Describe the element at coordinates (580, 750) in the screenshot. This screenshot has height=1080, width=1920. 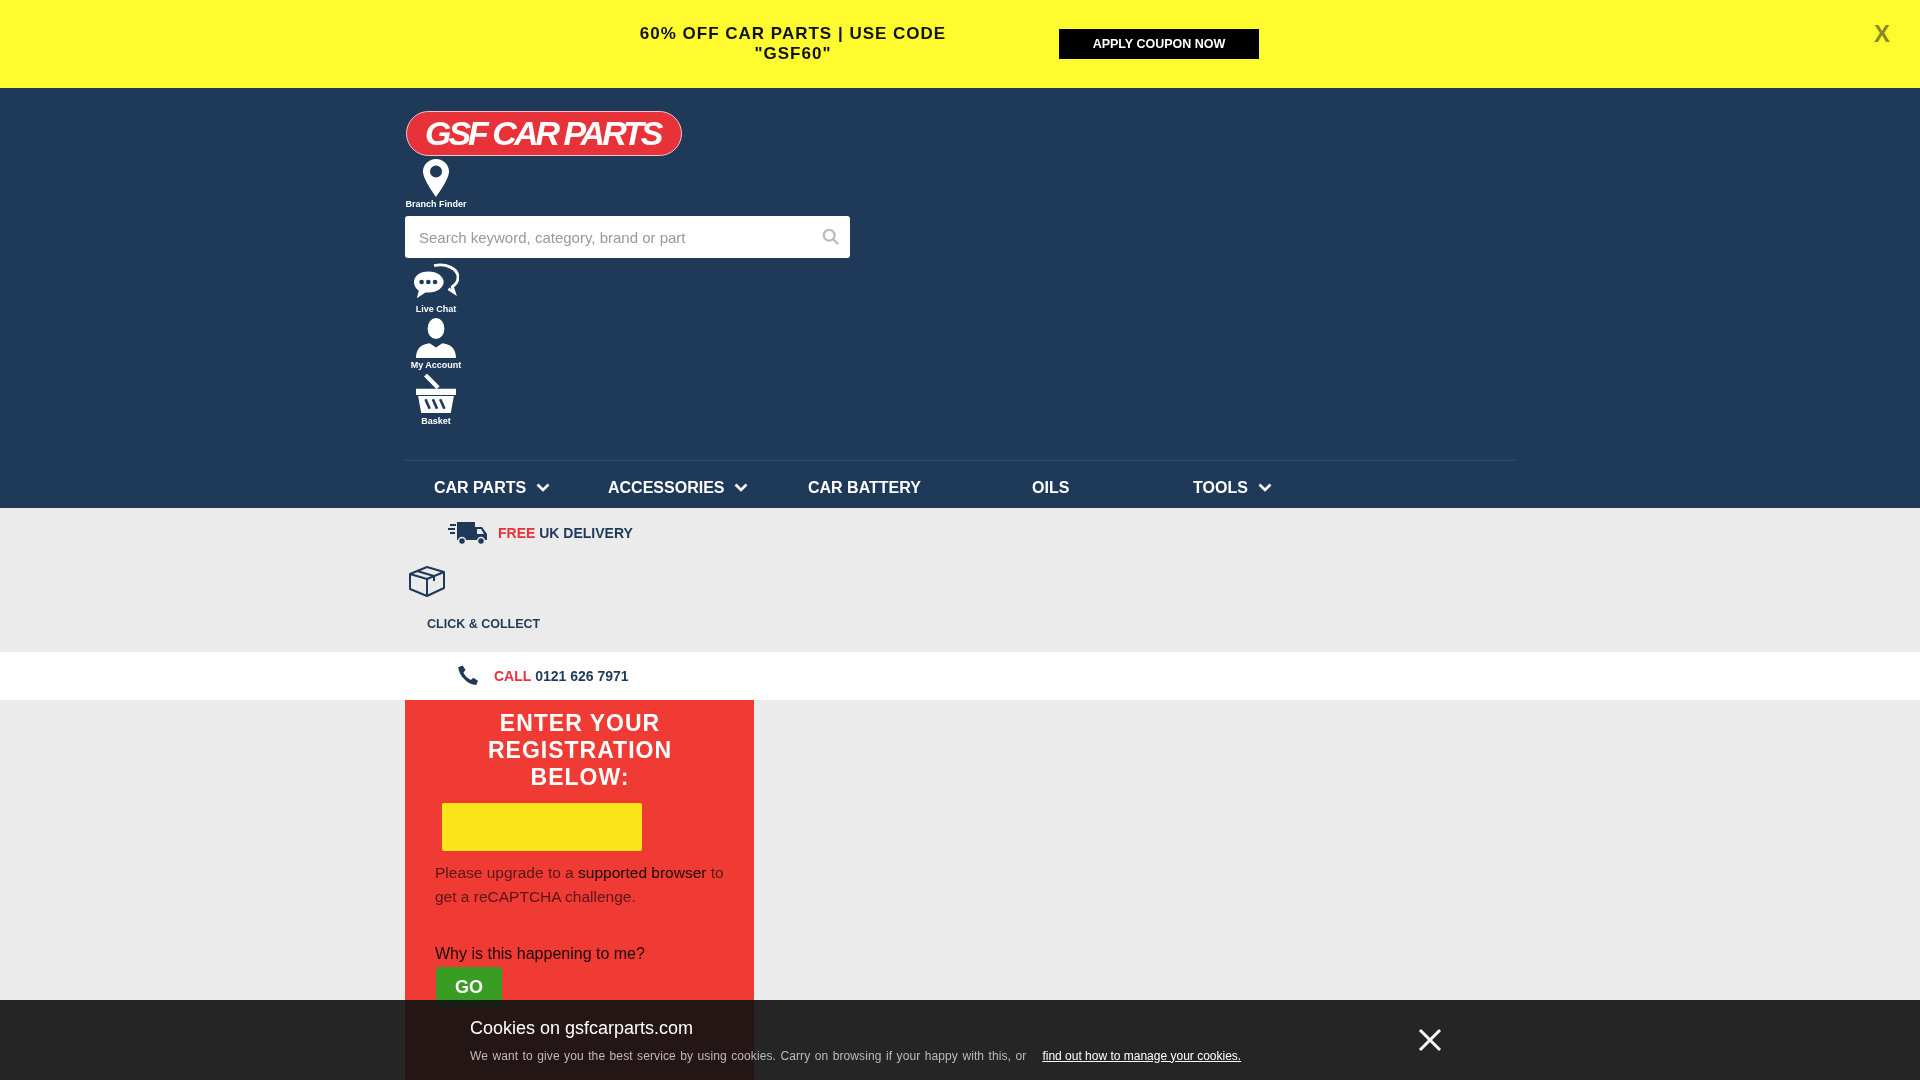
I see `registration-heading: ENTER YOUR REGISTRATION BELOW:` at that location.